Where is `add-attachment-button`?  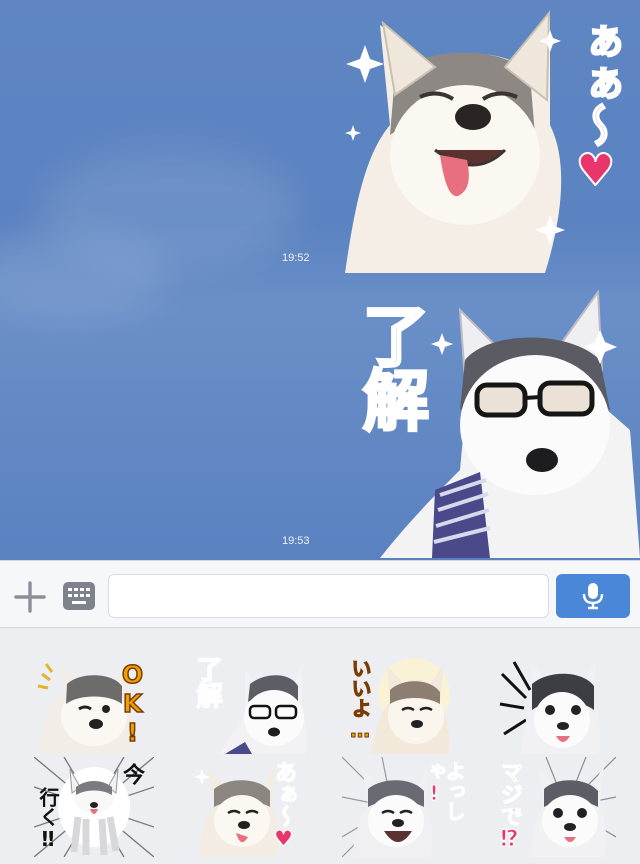 add-attachment-button is located at coordinates (30, 597).